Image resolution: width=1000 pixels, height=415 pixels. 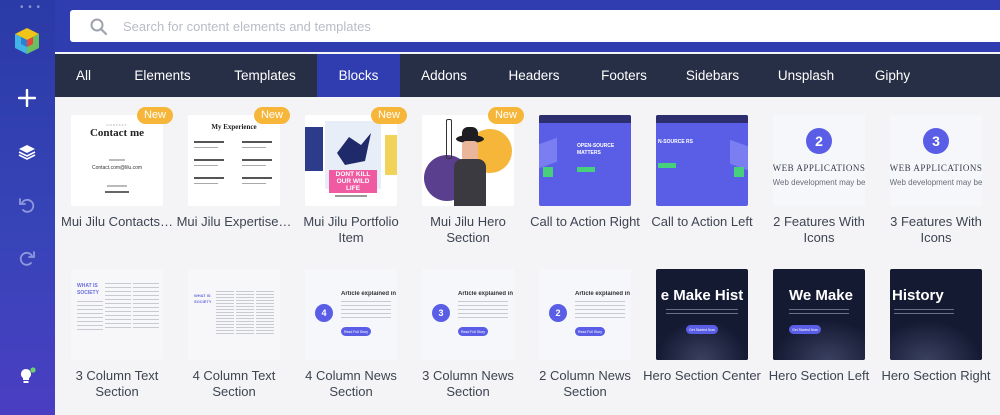 I want to click on redo-icon, so click(x=27, y=258).